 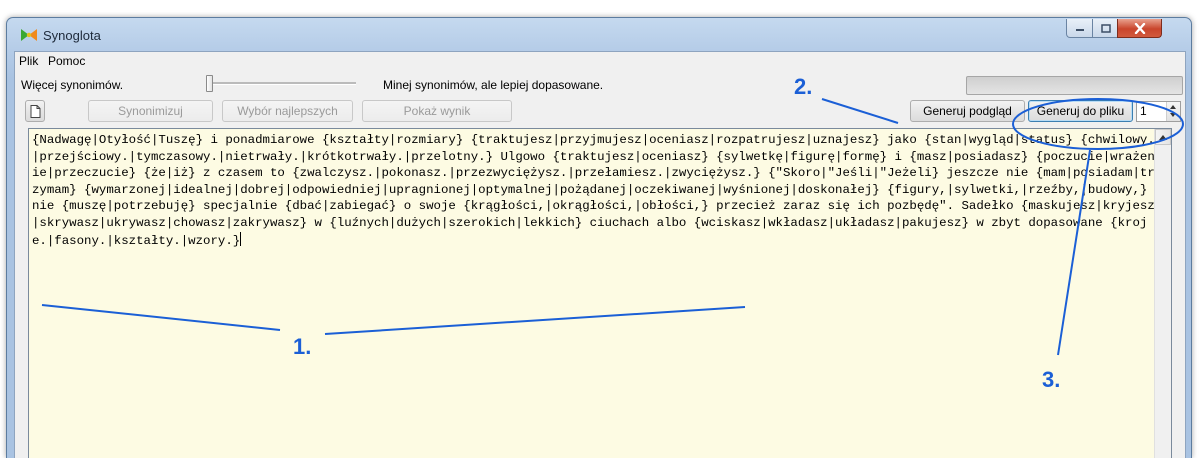 I want to click on maximize-button, so click(x=1105, y=28).